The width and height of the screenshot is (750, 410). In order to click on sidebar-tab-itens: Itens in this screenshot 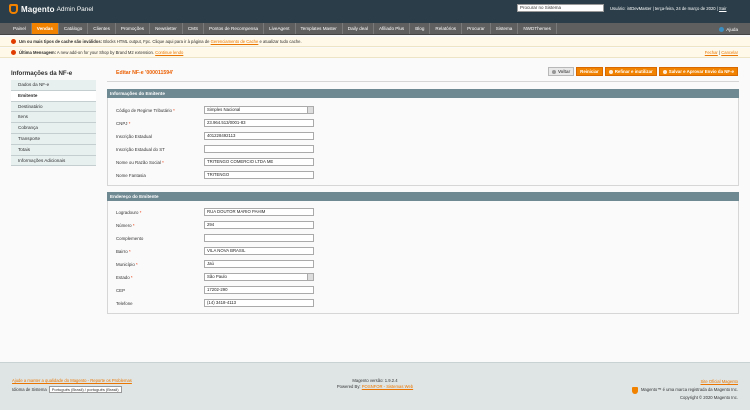, I will do `click(53, 118)`.